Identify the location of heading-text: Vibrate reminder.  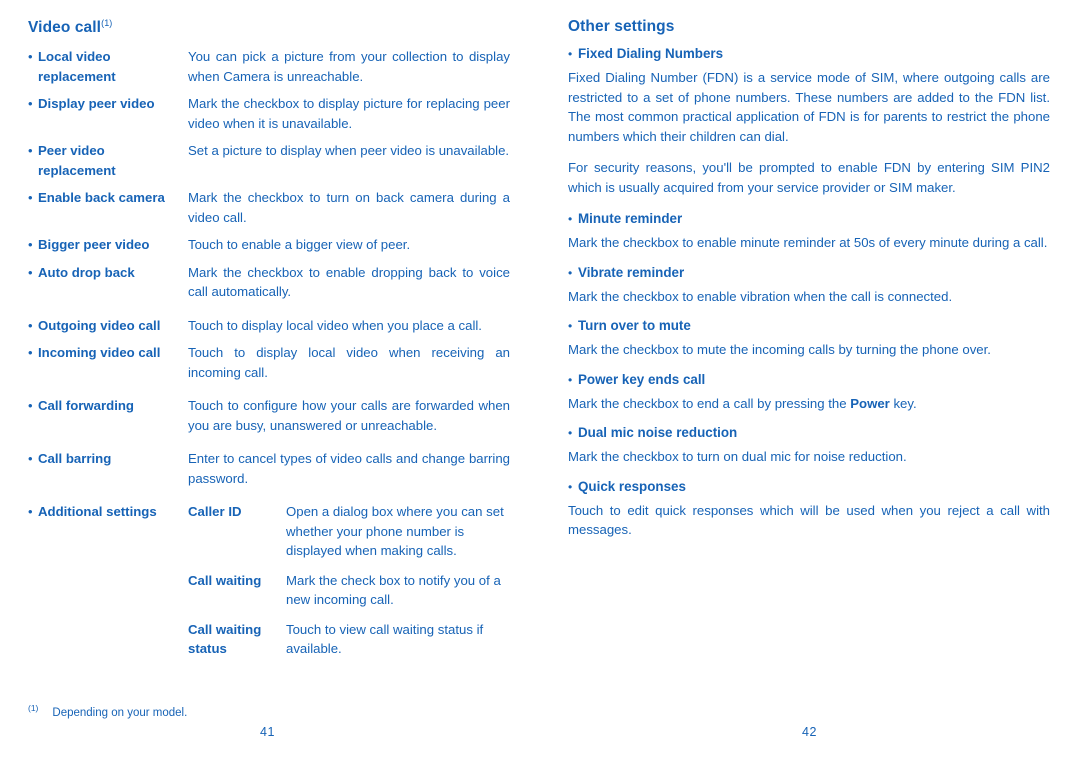
(631, 272).